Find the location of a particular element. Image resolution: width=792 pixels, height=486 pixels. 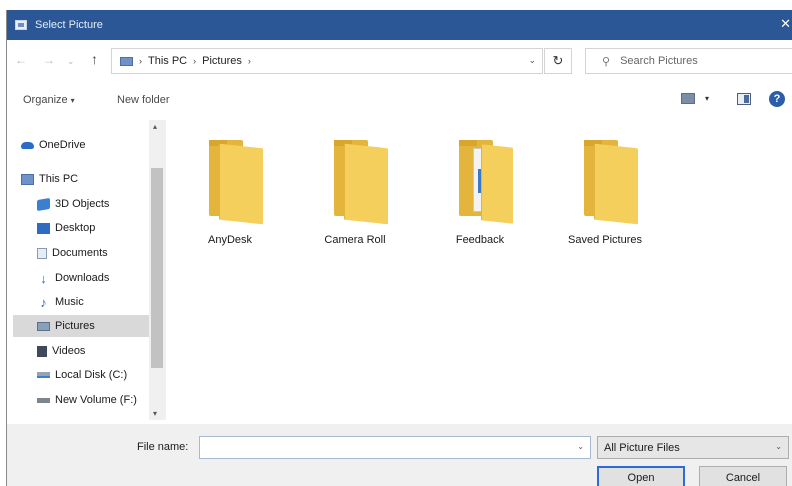

folder-item-anydesk: AnyDesk is located at coordinates (230, 190).